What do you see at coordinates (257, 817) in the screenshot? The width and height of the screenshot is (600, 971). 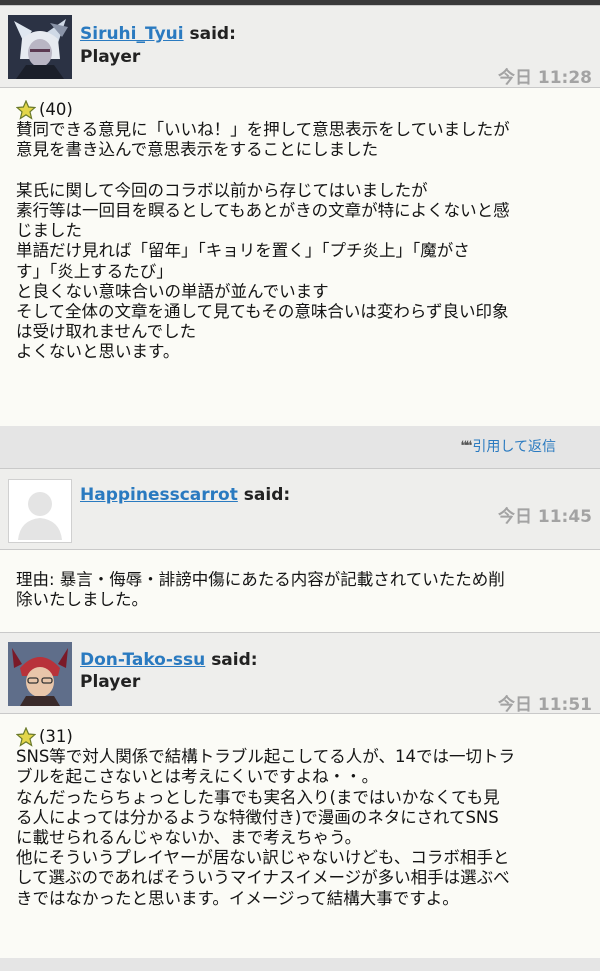 I see `body-line: る人によっては分かるような特徴付き)で漫画のネタにされてSNS` at bounding box center [257, 817].